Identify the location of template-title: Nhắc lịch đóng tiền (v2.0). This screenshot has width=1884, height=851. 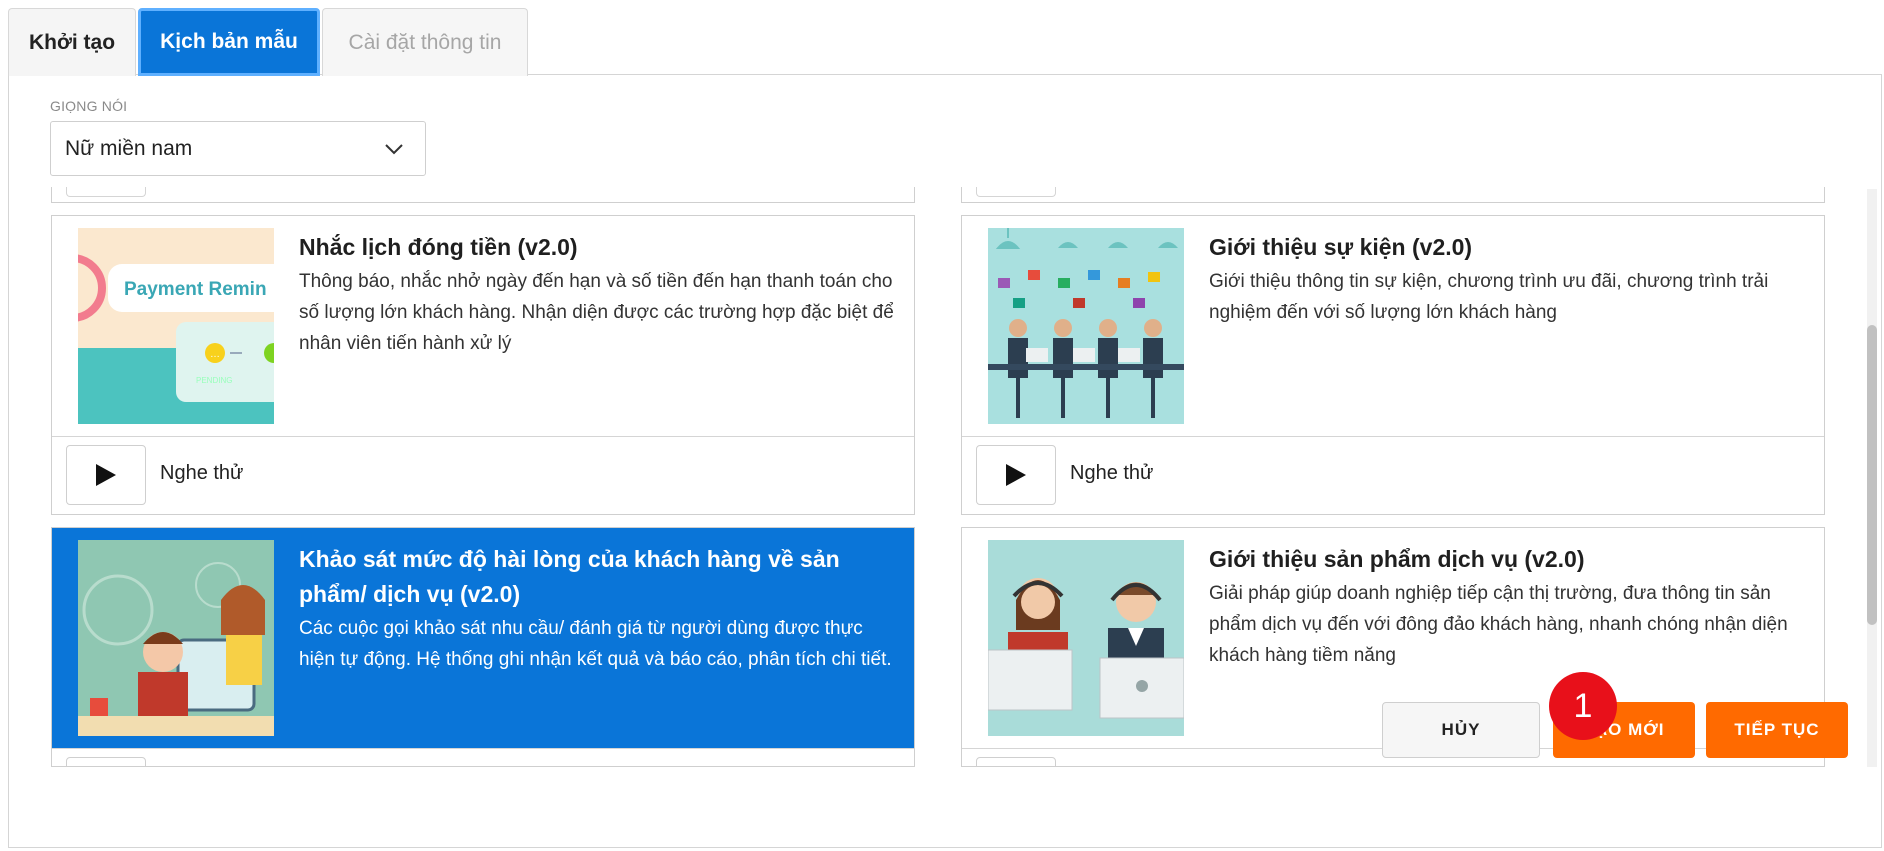
(438, 247).